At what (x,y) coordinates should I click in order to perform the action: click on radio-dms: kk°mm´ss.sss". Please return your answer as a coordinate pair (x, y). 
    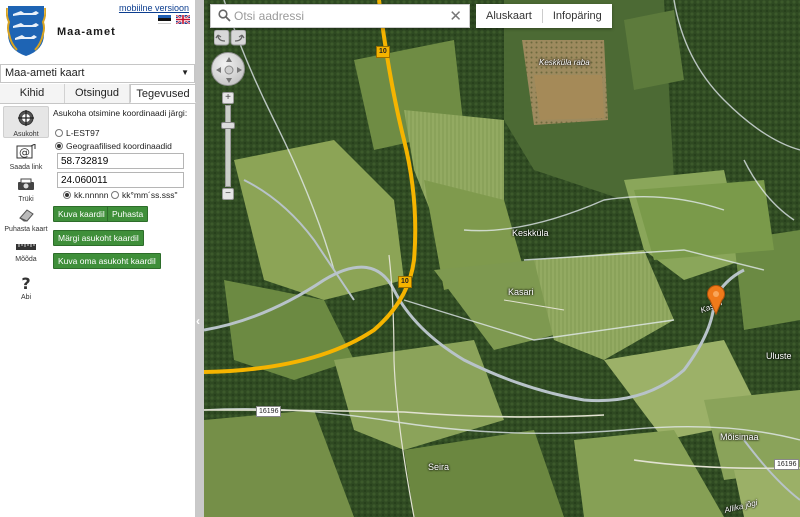
    Looking at the image, I should click on (144, 195).